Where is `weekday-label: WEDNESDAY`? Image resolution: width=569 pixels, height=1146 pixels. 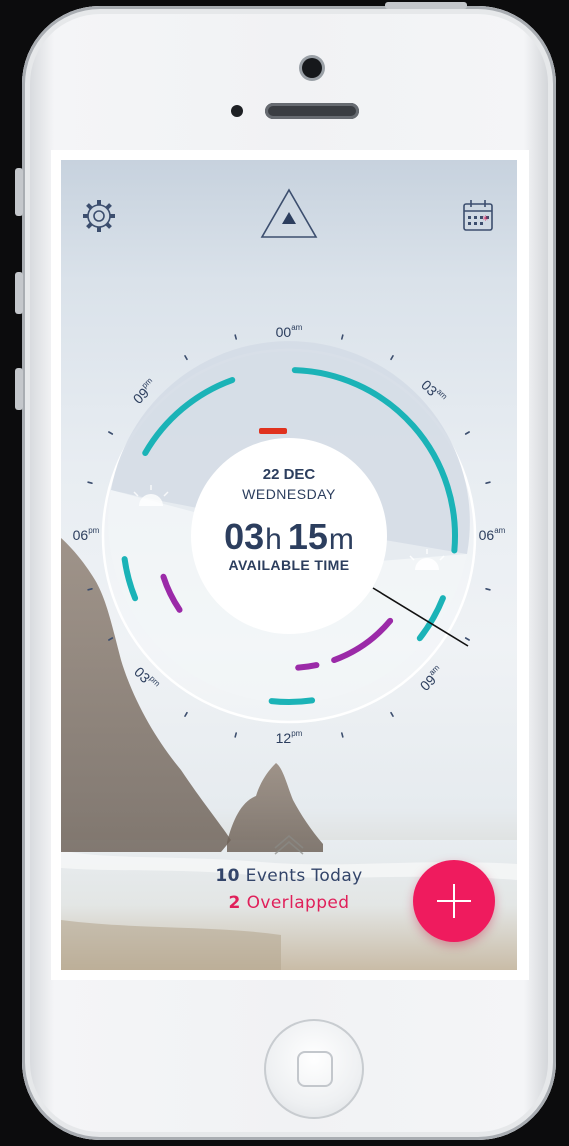 weekday-label: WEDNESDAY is located at coordinates (289, 494).